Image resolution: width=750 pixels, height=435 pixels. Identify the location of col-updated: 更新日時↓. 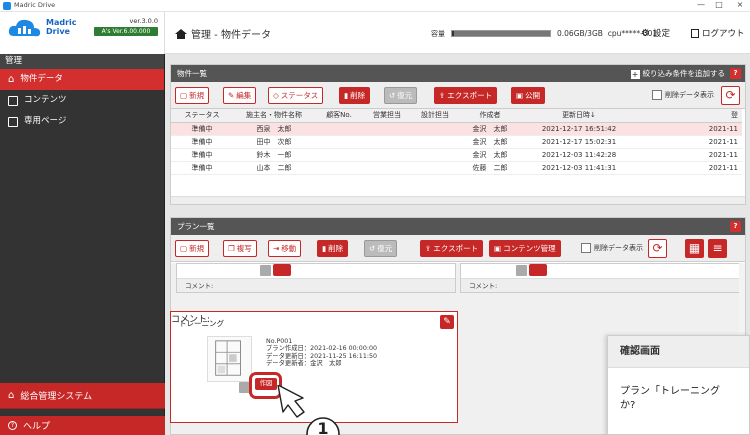
(579, 116).